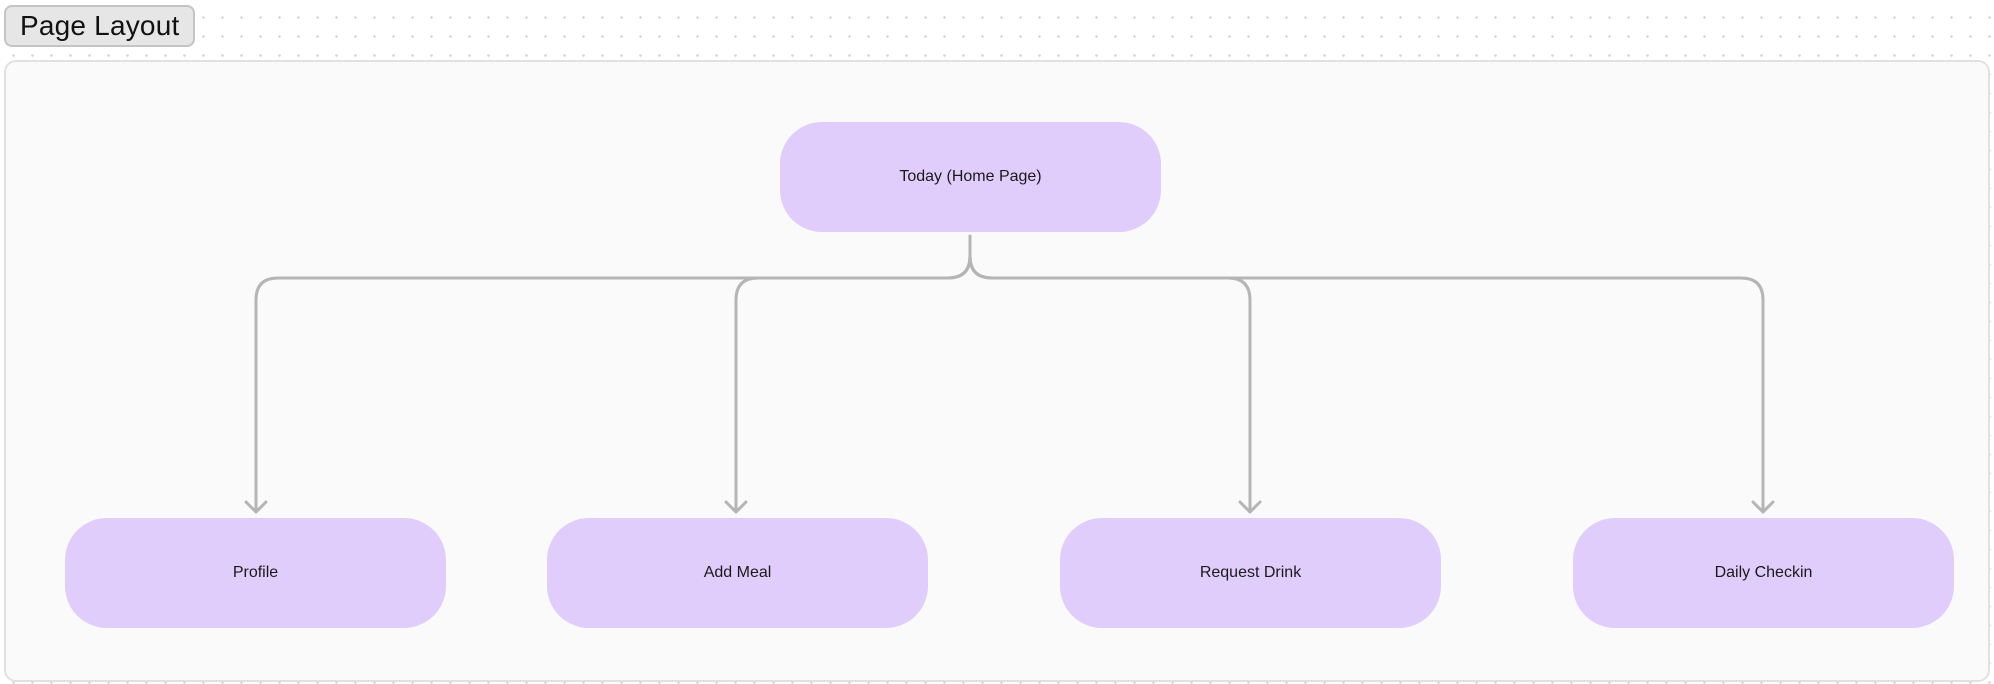 The image size is (1994, 684). Describe the element at coordinates (1763, 573) in the screenshot. I see `node-daily-checkin: Daily Checkin` at that location.